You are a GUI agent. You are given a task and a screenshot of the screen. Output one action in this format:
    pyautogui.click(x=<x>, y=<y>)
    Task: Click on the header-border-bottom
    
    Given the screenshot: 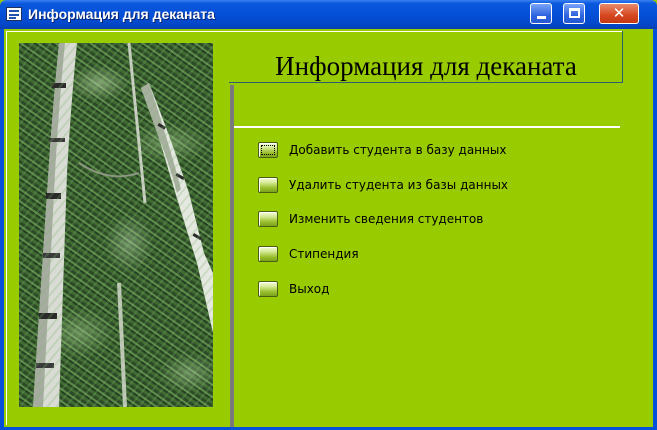 What is the action you would take?
    pyautogui.click(x=426, y=82)
    